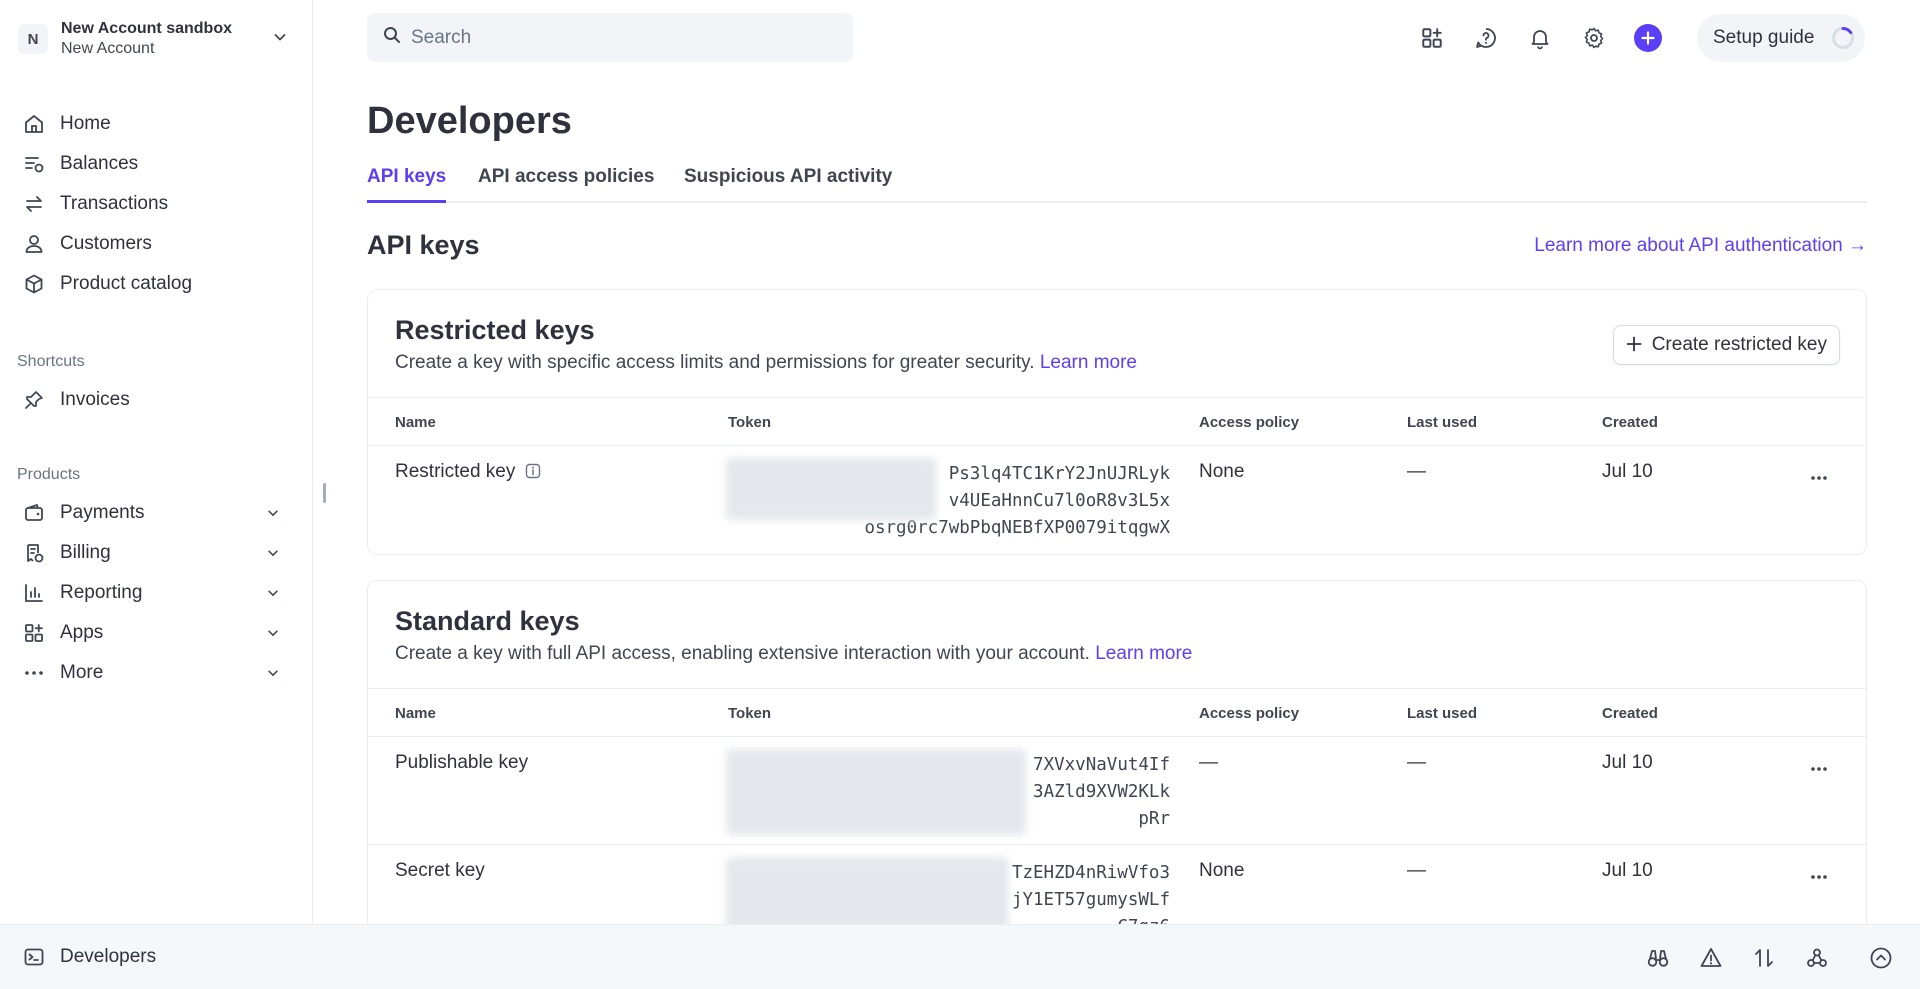 The image size is (1920, 989). I want to click on sidebar-item-home: Home, so click(156, 124).